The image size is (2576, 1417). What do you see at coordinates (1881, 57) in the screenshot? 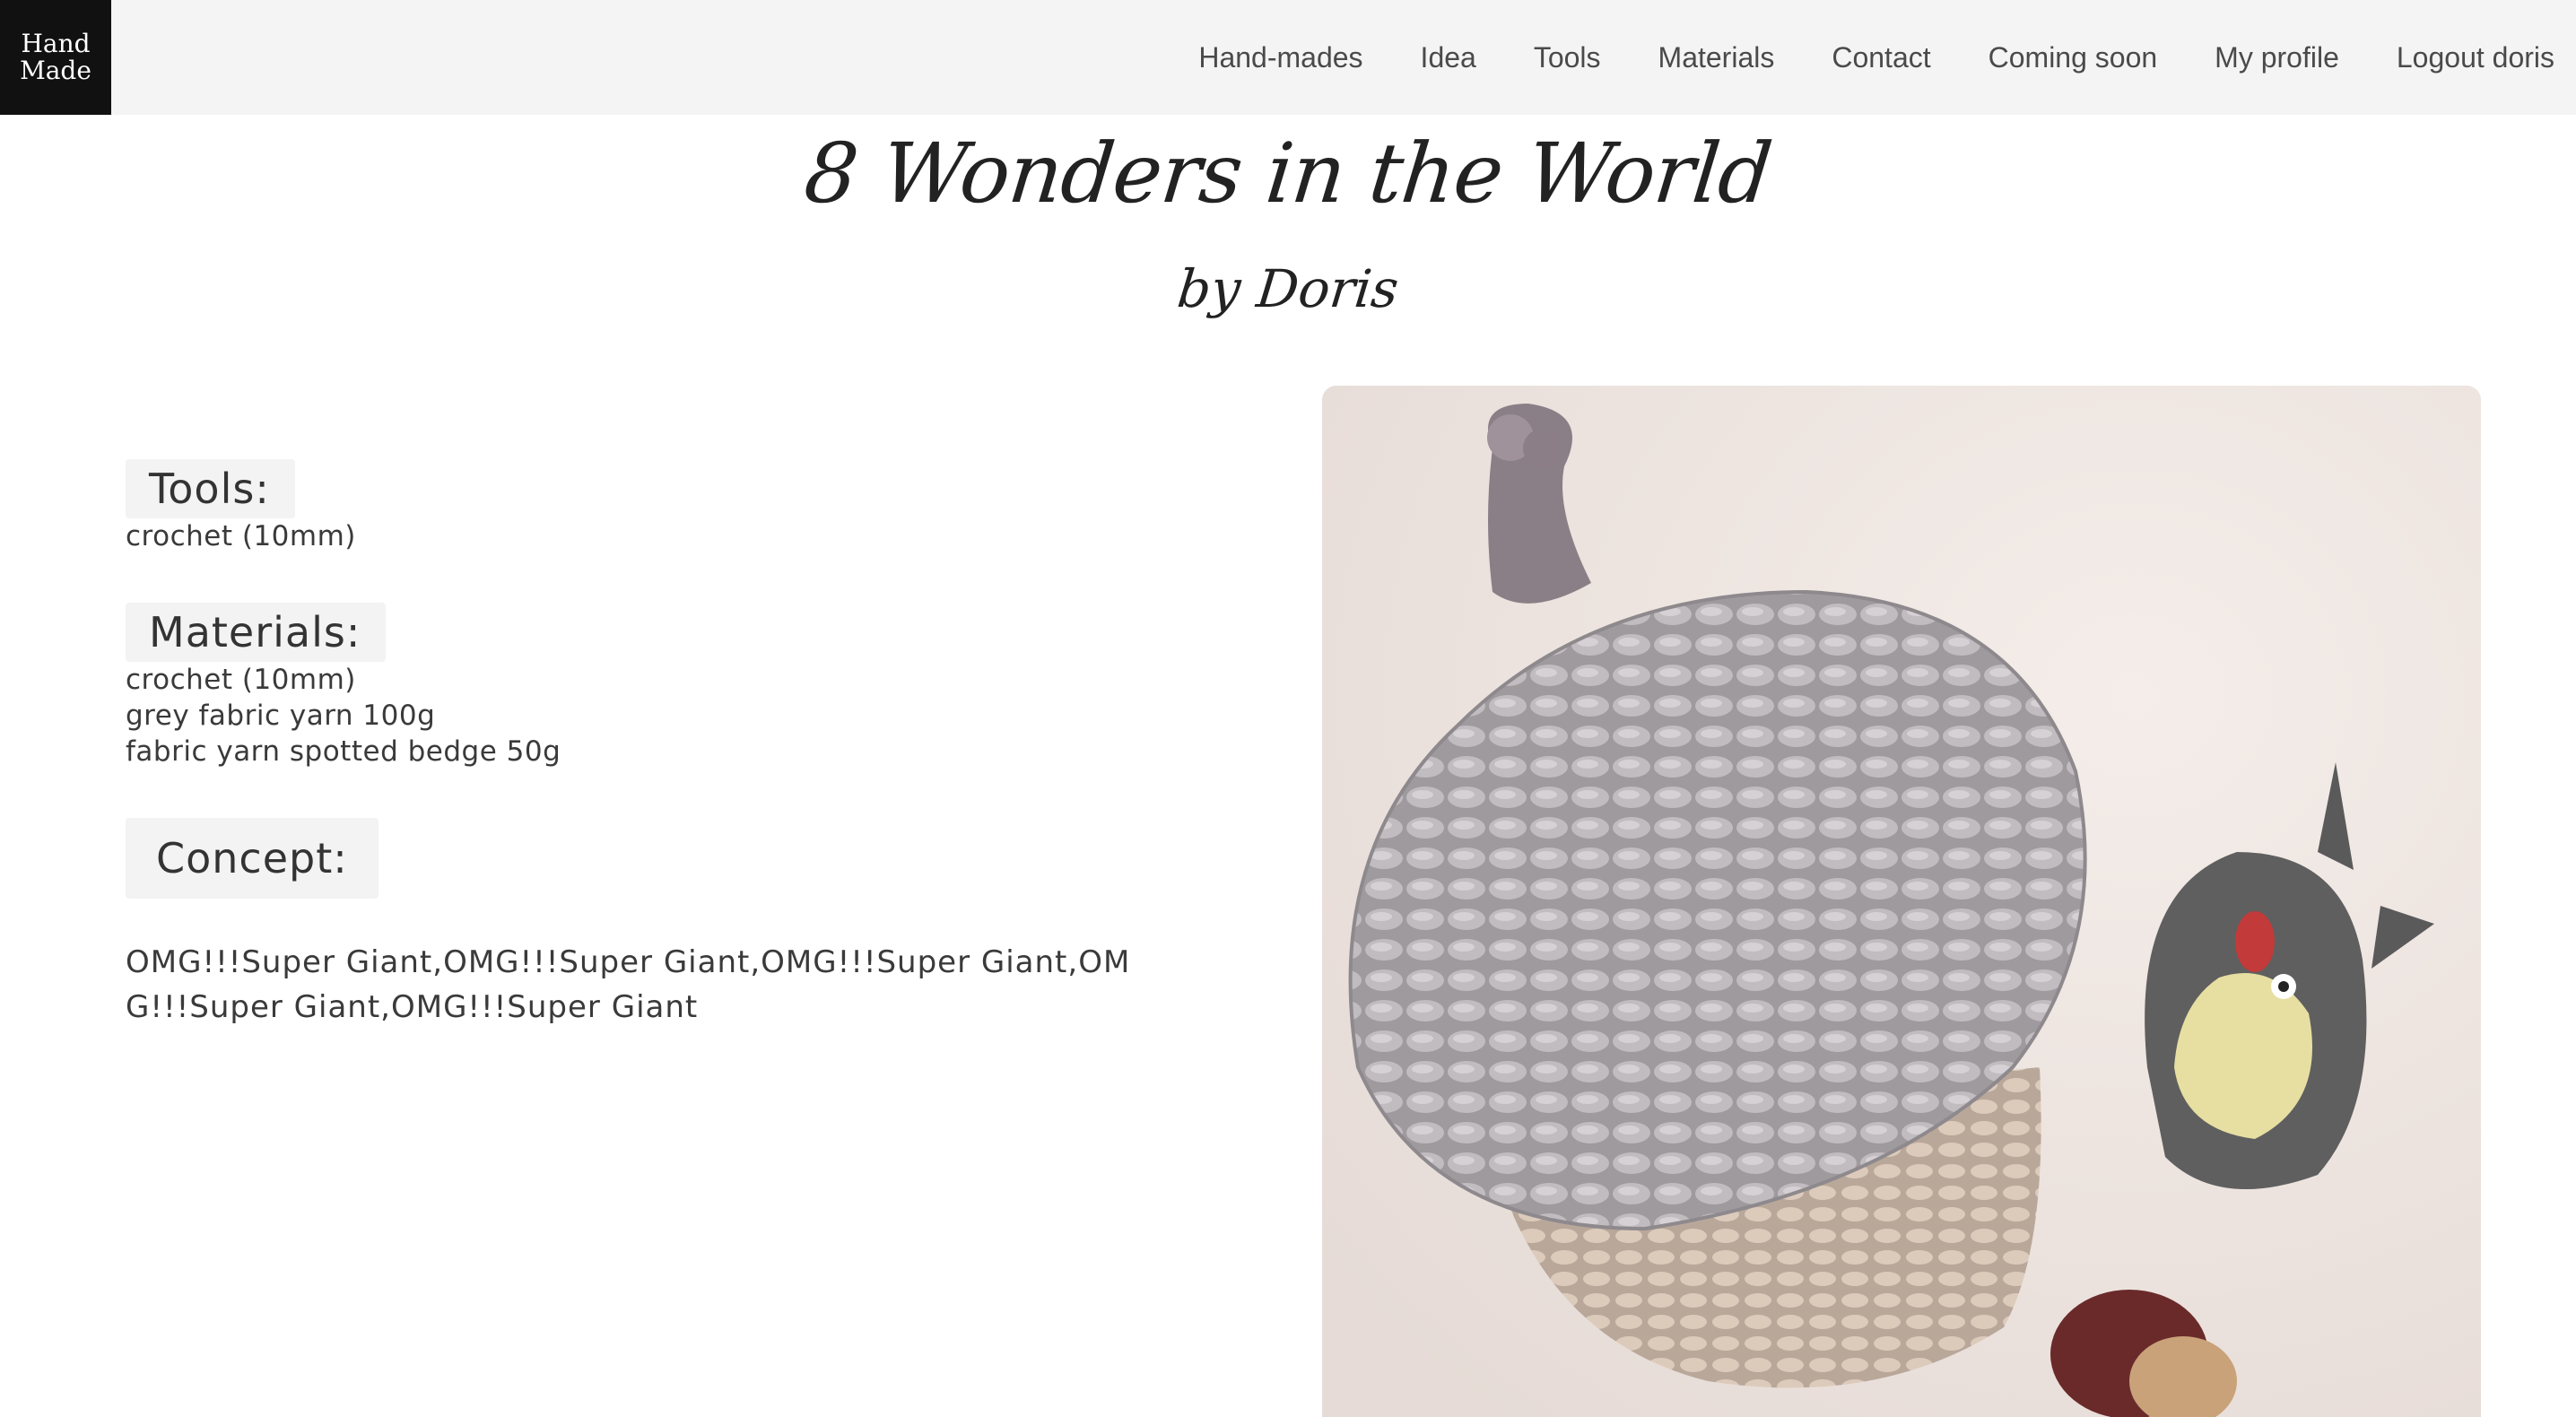
I see `nav-contact: Contact` at bounding box center [1881, 57].